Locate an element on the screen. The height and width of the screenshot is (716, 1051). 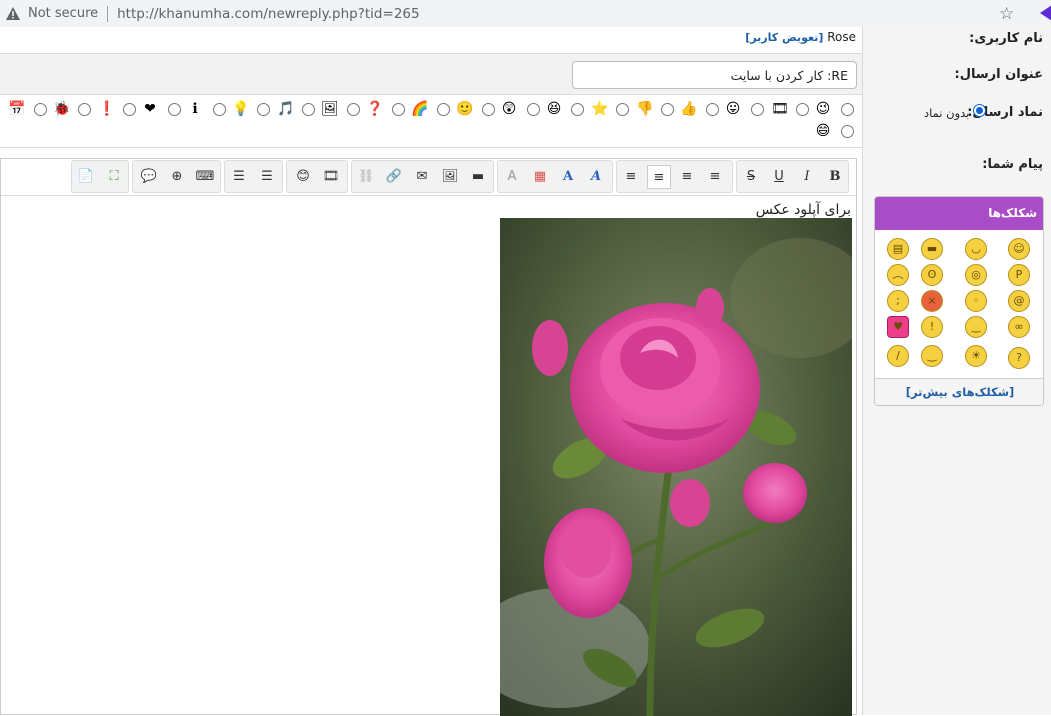
insert-smiley-button: 😊 is located at coordinates (303, 177).